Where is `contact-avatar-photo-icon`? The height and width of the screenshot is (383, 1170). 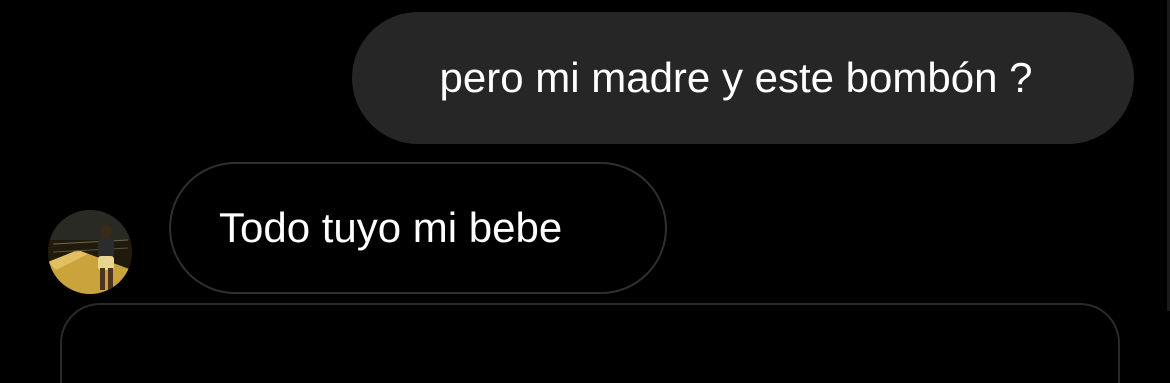 contact-avatar-photo-icon is located at coordinates (90, 252).